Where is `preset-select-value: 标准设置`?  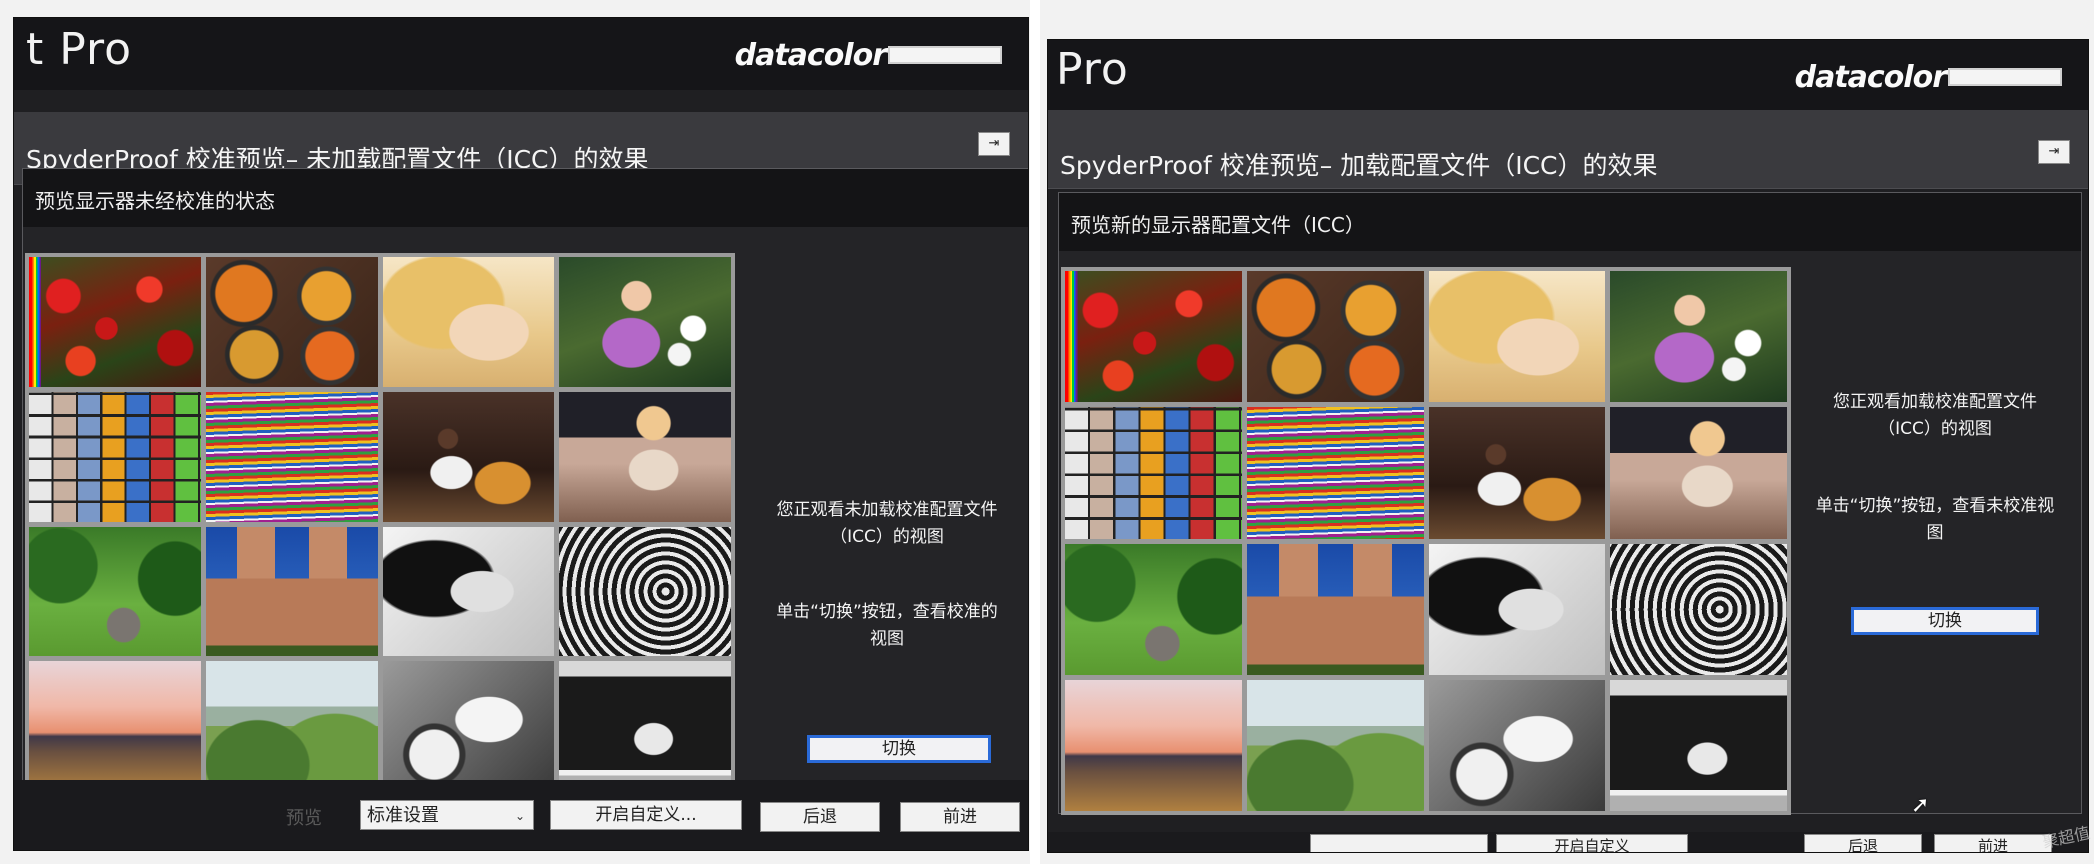
preset-select-value: 标准设置 is located at coordinates (403, 815).